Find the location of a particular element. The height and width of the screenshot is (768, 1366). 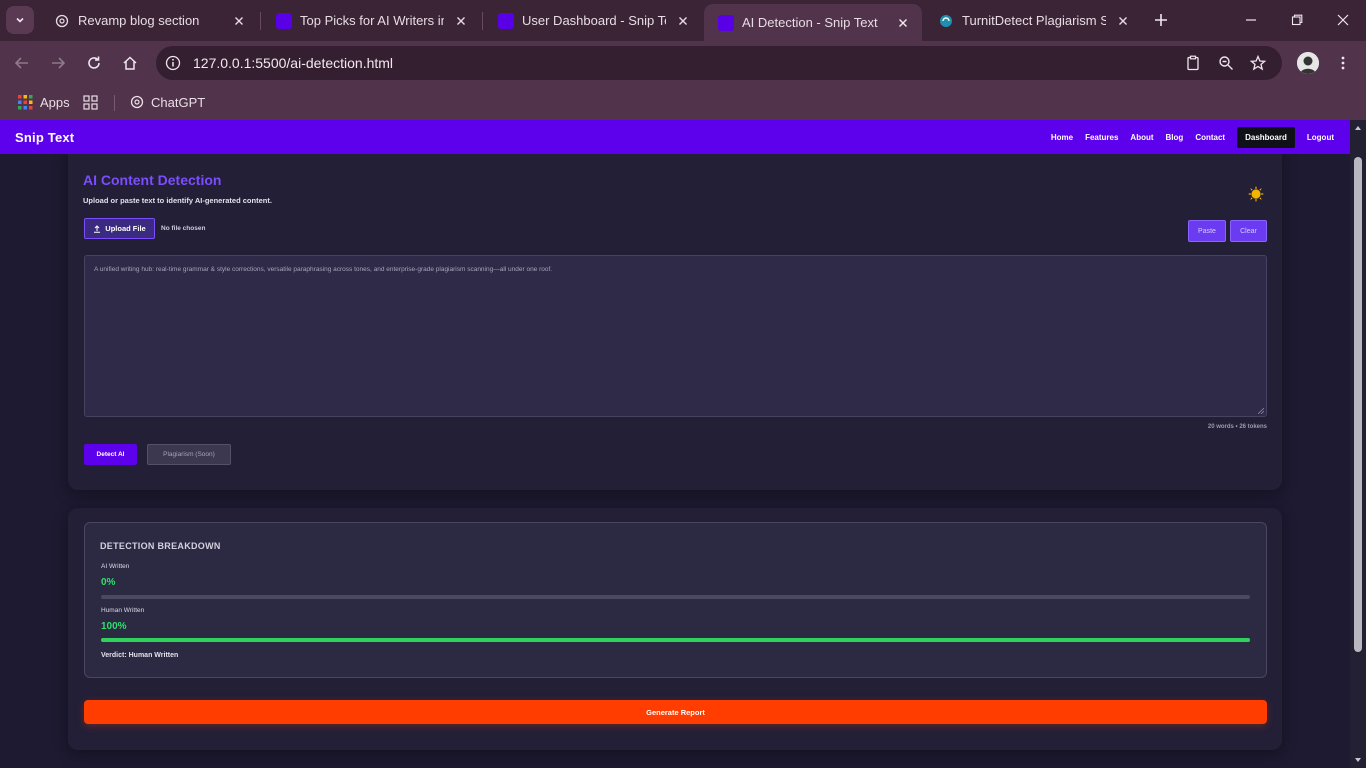

bookmark-label: ChatGPT is located at coordinates (178, 102).